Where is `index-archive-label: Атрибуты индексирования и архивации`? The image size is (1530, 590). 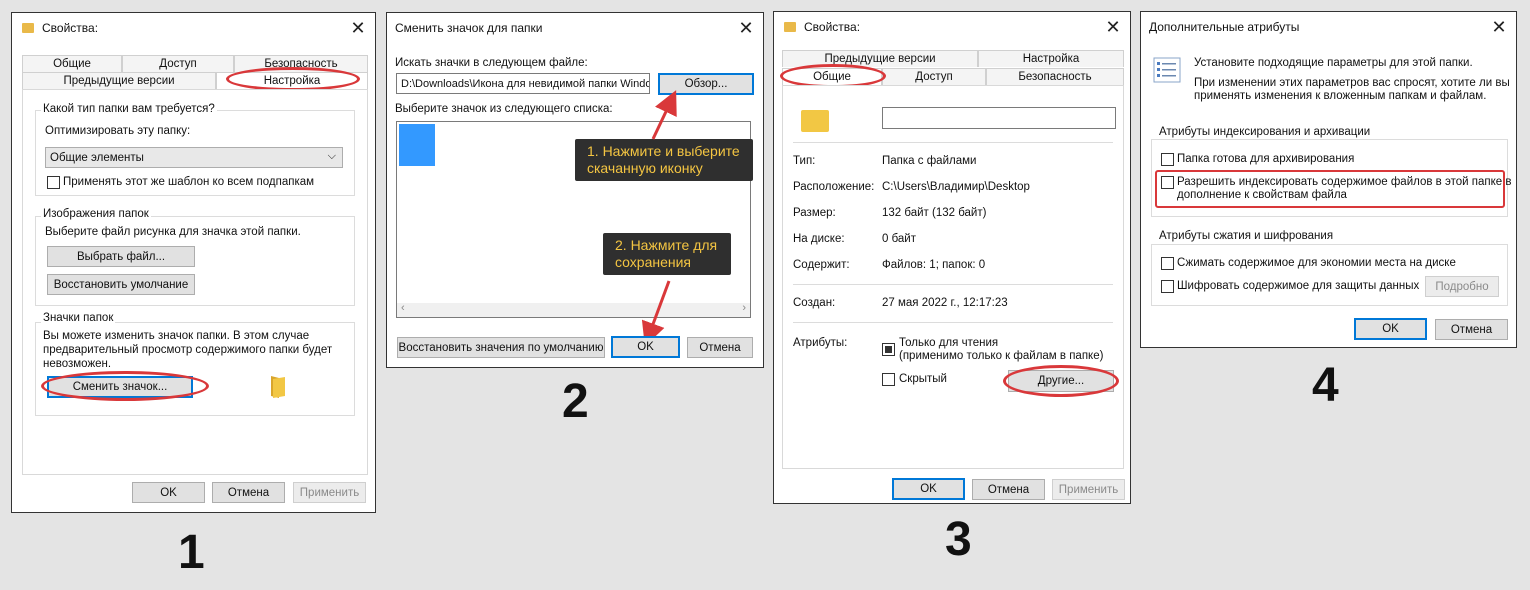 index-archive-label: Атрибуты индексирования и архивации is located at coordinates (1265, 132).